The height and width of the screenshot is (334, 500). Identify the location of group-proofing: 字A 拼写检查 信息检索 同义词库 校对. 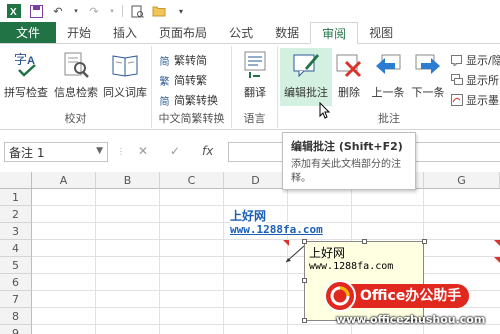
(76, 87).